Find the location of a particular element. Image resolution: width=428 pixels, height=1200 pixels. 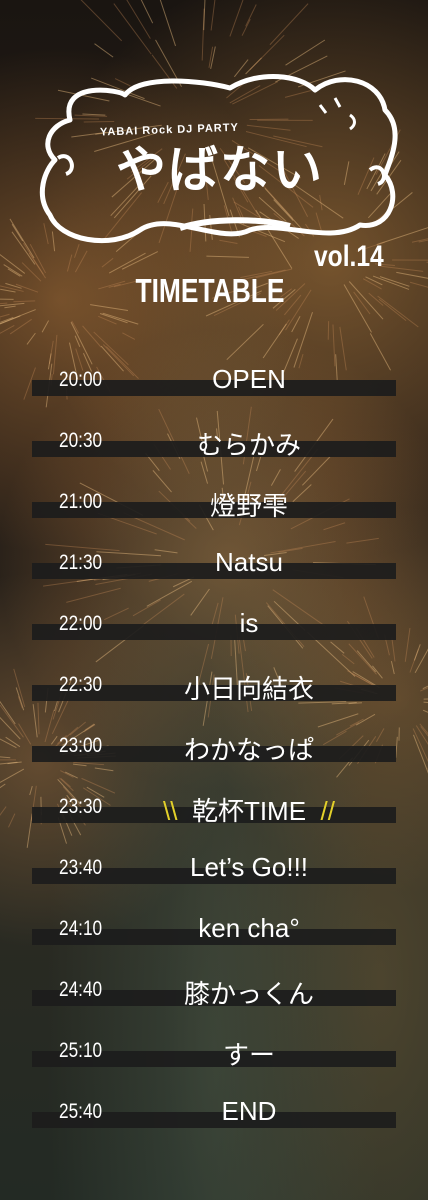

timetable-row: 20:00 OPEN is located at coordinates (214, 387).